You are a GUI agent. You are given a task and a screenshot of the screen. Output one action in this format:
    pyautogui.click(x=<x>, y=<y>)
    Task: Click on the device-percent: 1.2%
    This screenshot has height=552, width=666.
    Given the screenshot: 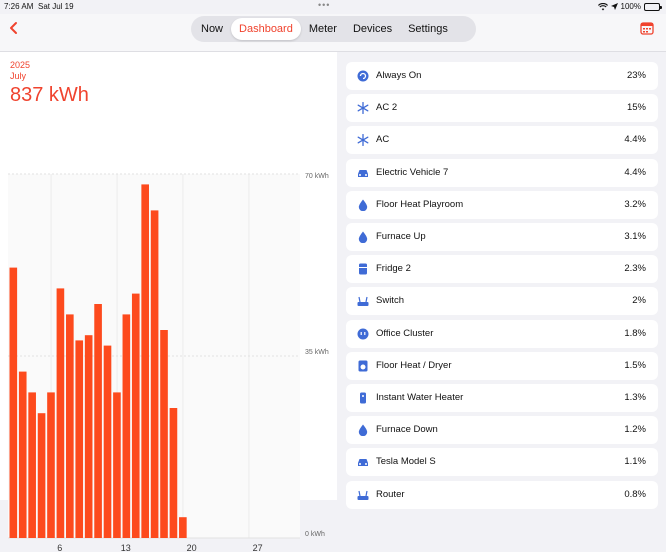 What is the action you would take?
    pyautogui.click(x=635, y=430)
    